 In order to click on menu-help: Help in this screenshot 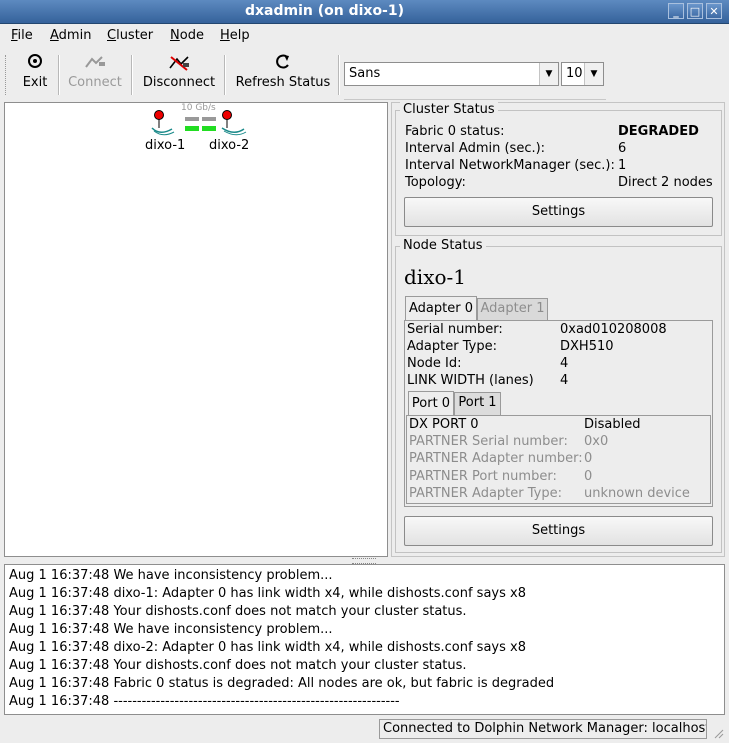, I will do `click(235, 35)`.